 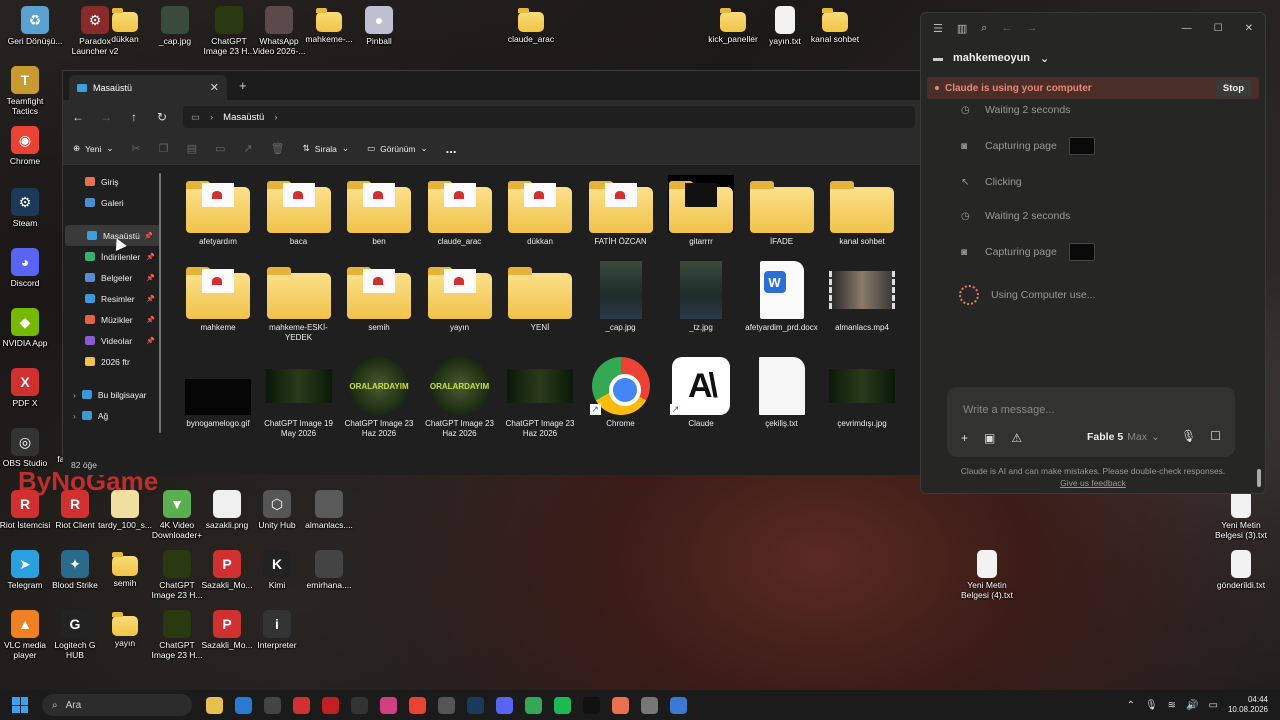 I want to click on share-icon: ↗, so click(x=247, y=148).